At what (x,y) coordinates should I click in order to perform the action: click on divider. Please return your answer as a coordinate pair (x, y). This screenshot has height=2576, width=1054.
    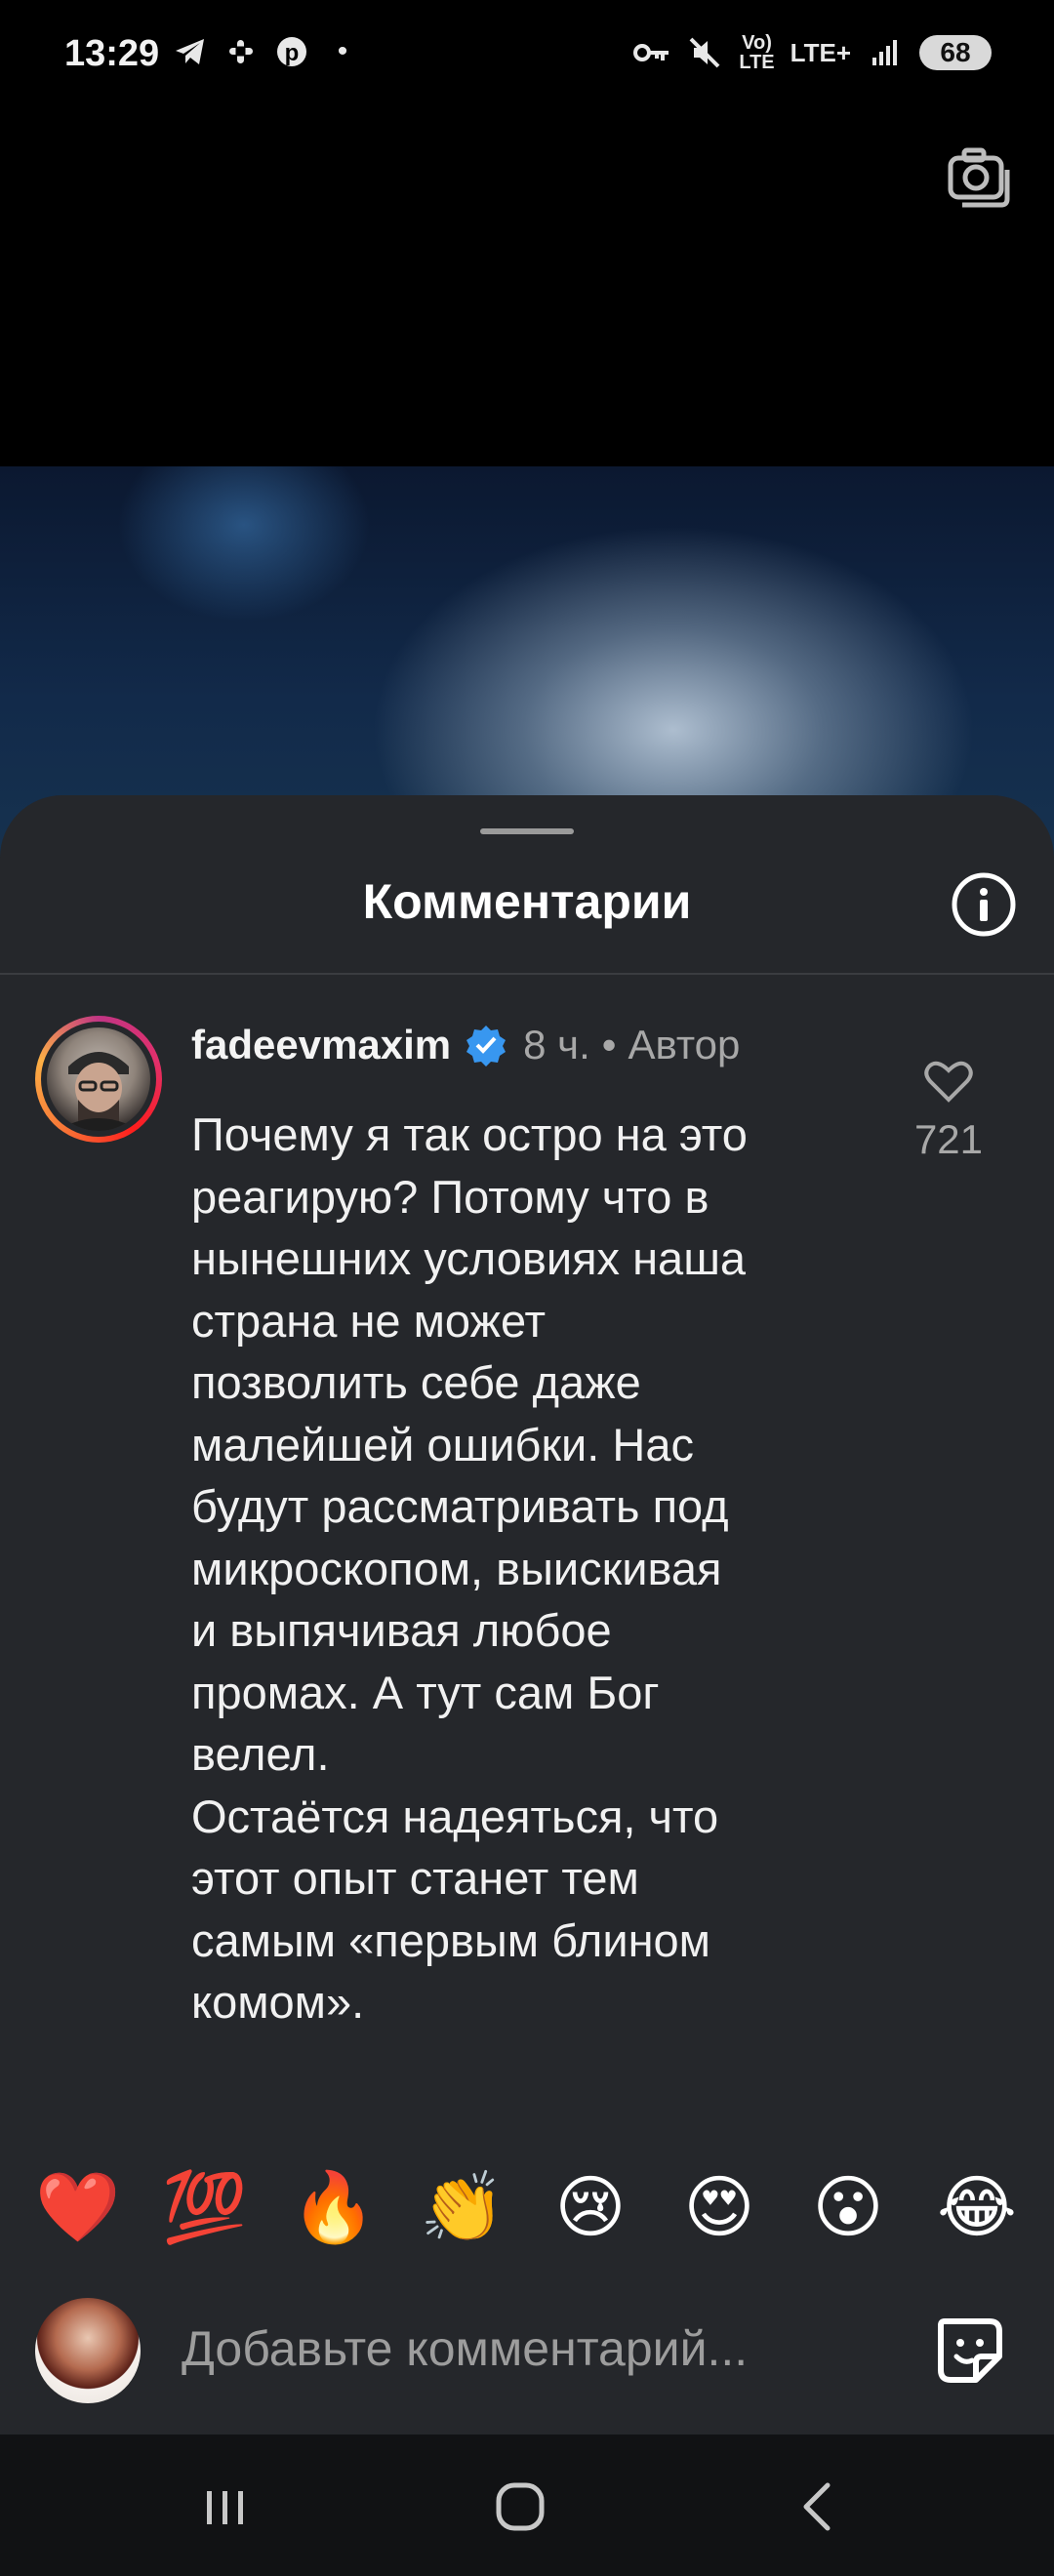
    Looking at the image, I should click on (527, 974).